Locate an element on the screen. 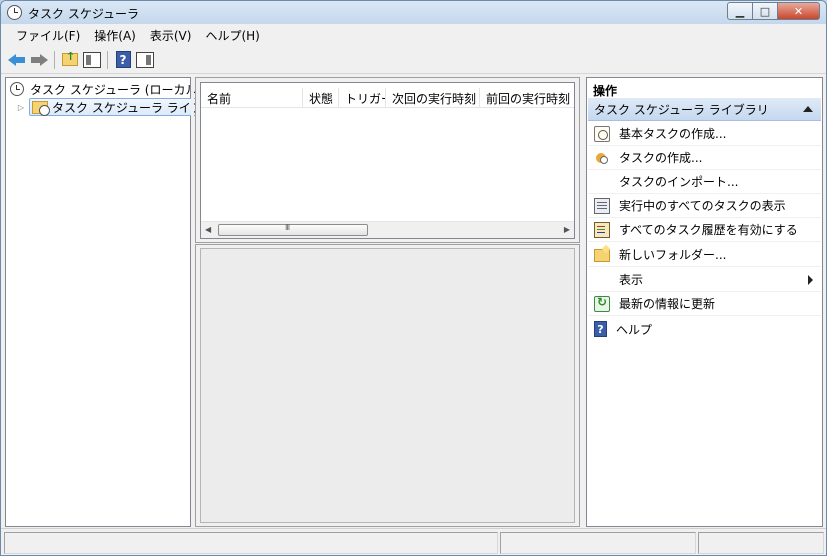  scroll-right-icon: ▶ is located at coordinates (567, 229).